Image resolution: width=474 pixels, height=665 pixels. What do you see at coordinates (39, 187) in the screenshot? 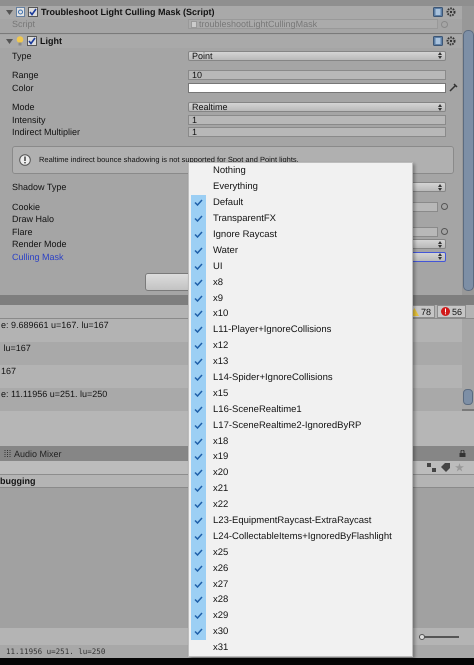
I see `field-label: Shadow Type` at bounding box center [39, 187].